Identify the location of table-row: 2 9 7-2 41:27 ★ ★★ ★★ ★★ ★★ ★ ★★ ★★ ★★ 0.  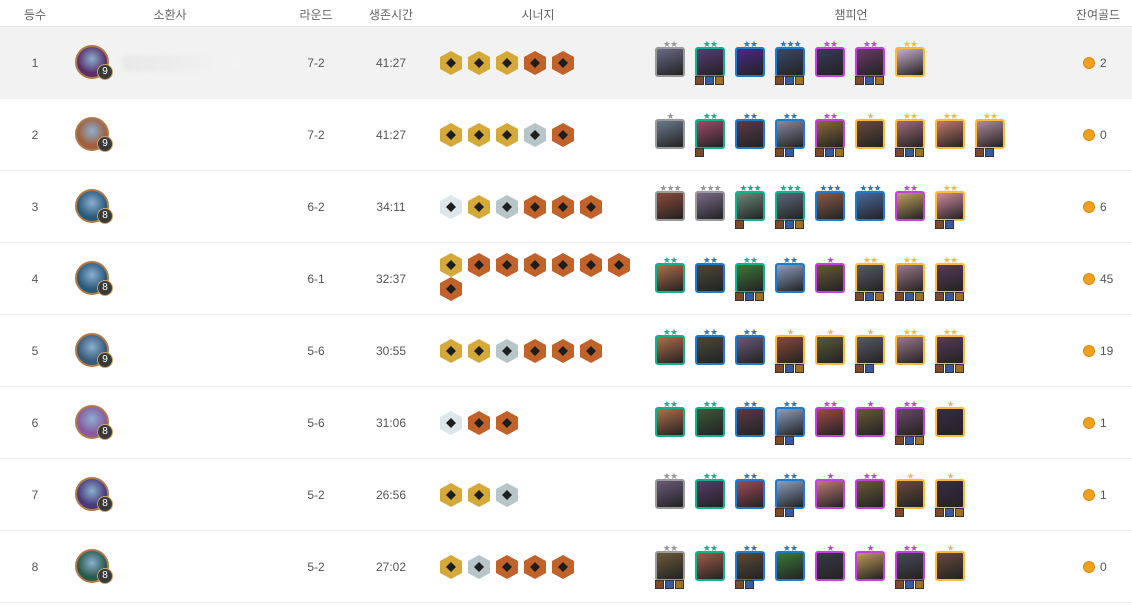
(566, 135).